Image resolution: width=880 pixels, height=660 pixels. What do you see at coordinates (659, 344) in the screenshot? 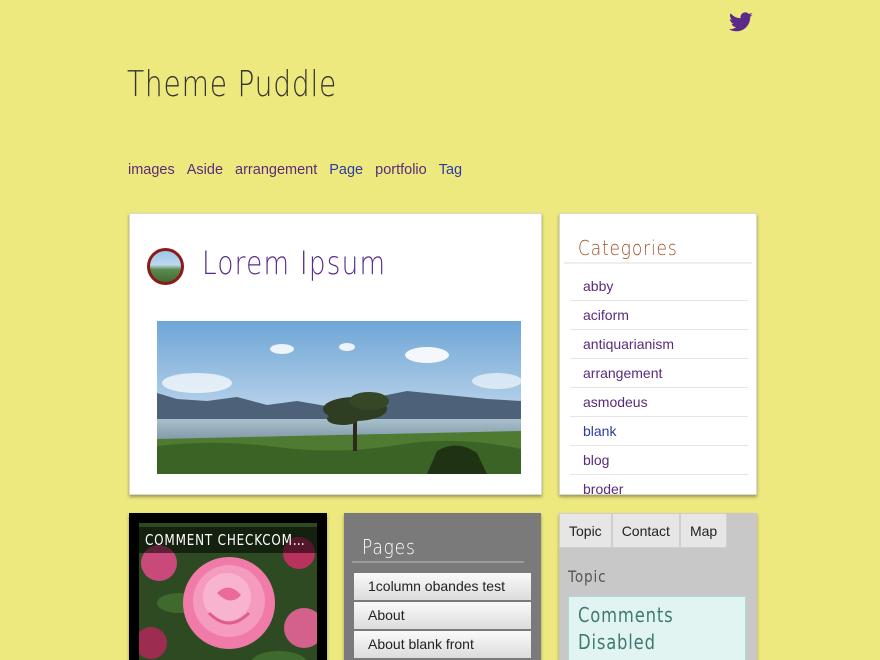
I see `category-item-antiquarianism: antiquarianism` at bounding box center [659, 344].